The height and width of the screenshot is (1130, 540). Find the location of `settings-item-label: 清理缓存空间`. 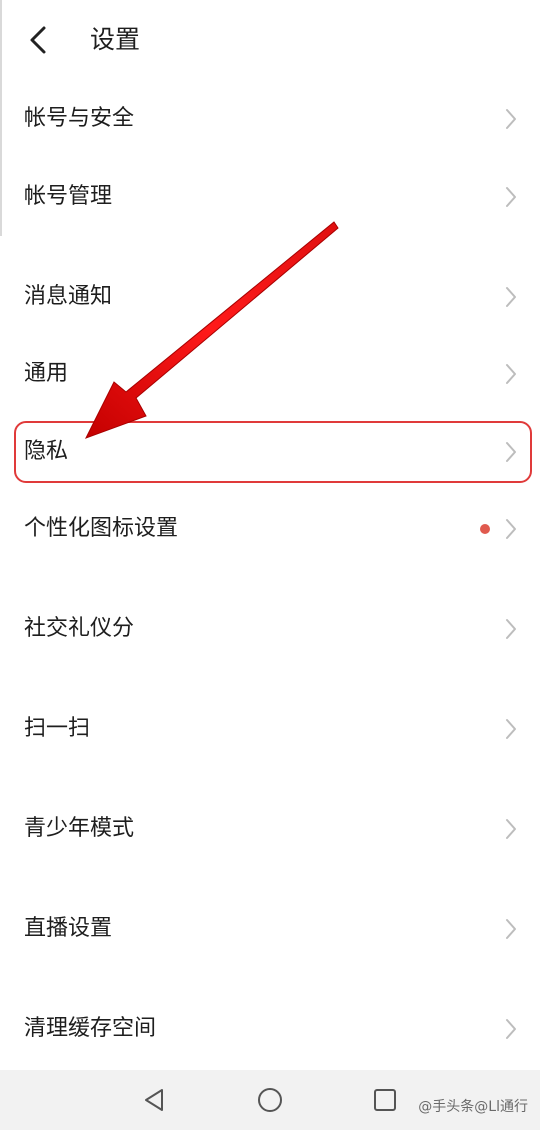

settings-item-label: 清理缓存空间 is located at coordinates (90, 1028).